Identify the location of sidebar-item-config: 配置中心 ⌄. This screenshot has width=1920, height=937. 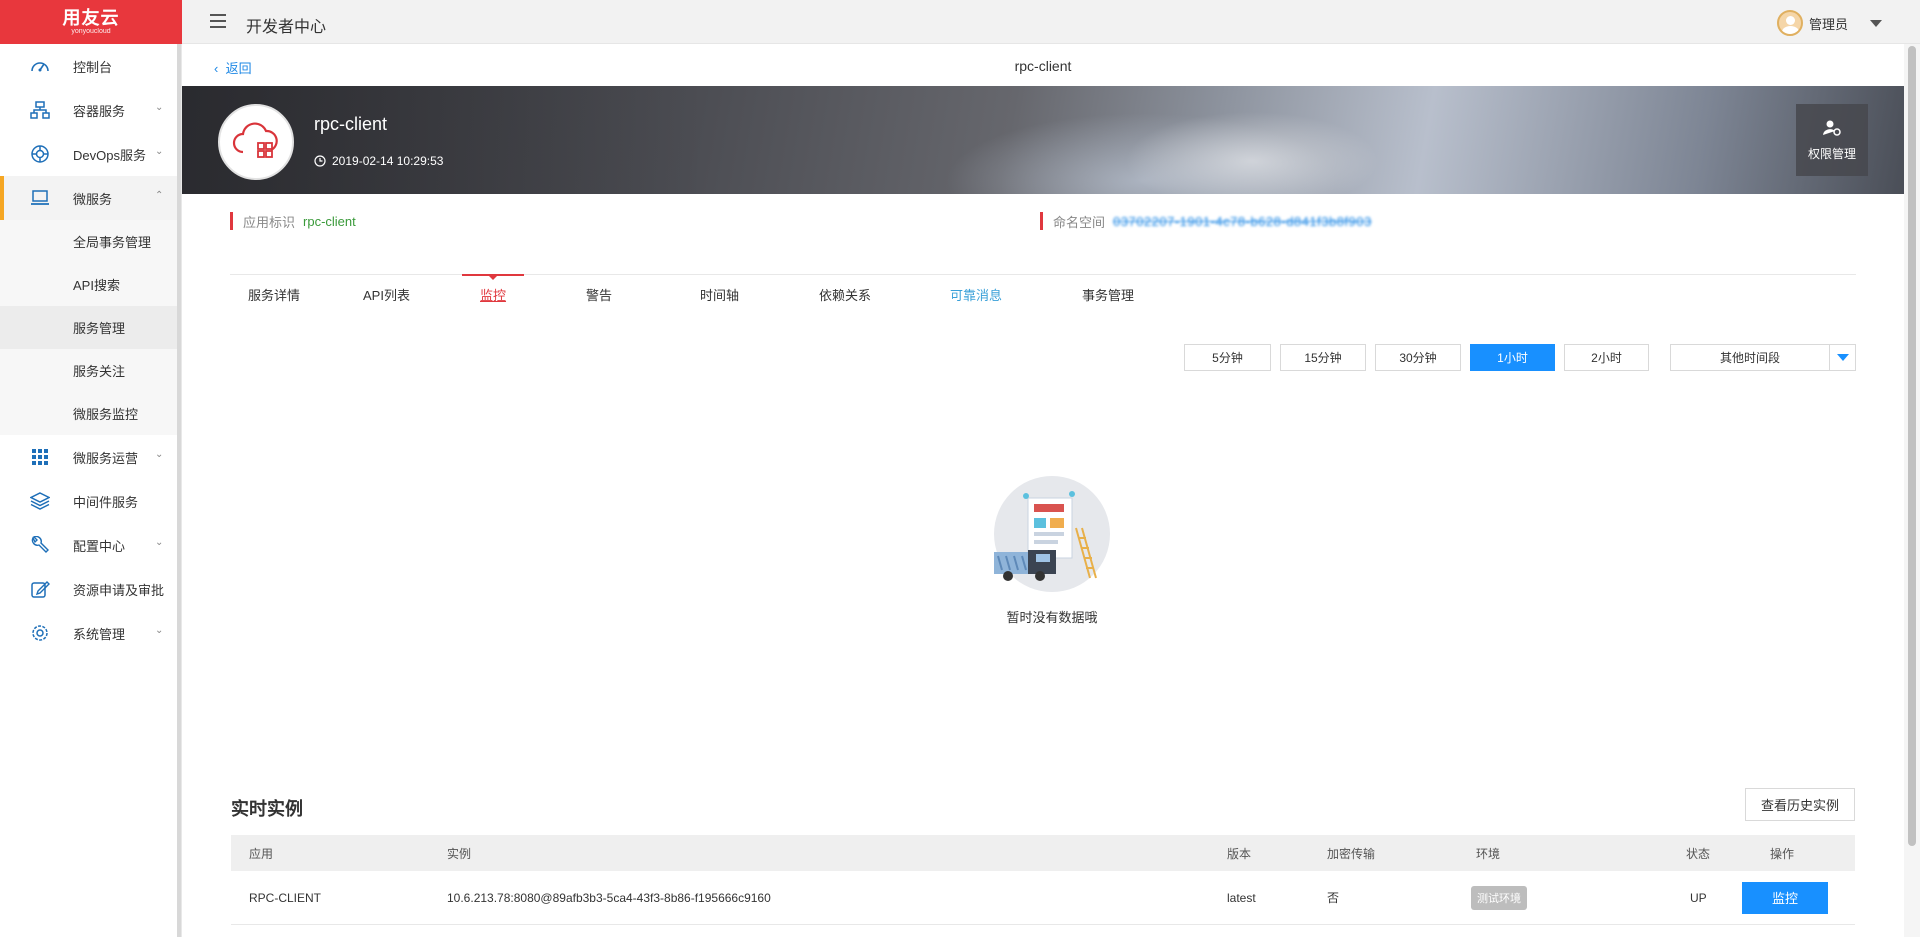
(90, 545).